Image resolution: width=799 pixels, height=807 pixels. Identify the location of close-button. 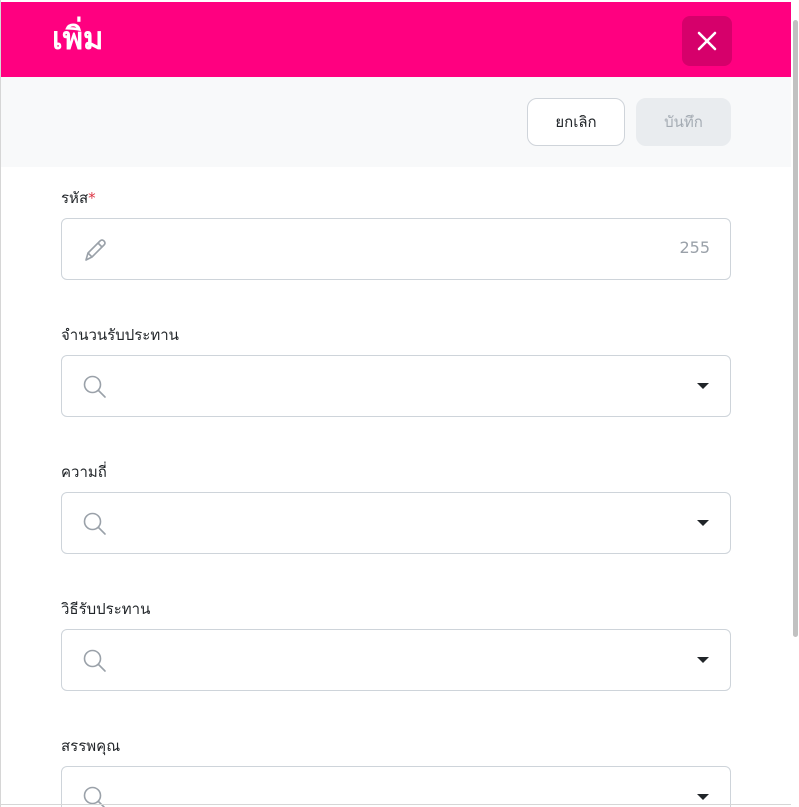
(707, 41).